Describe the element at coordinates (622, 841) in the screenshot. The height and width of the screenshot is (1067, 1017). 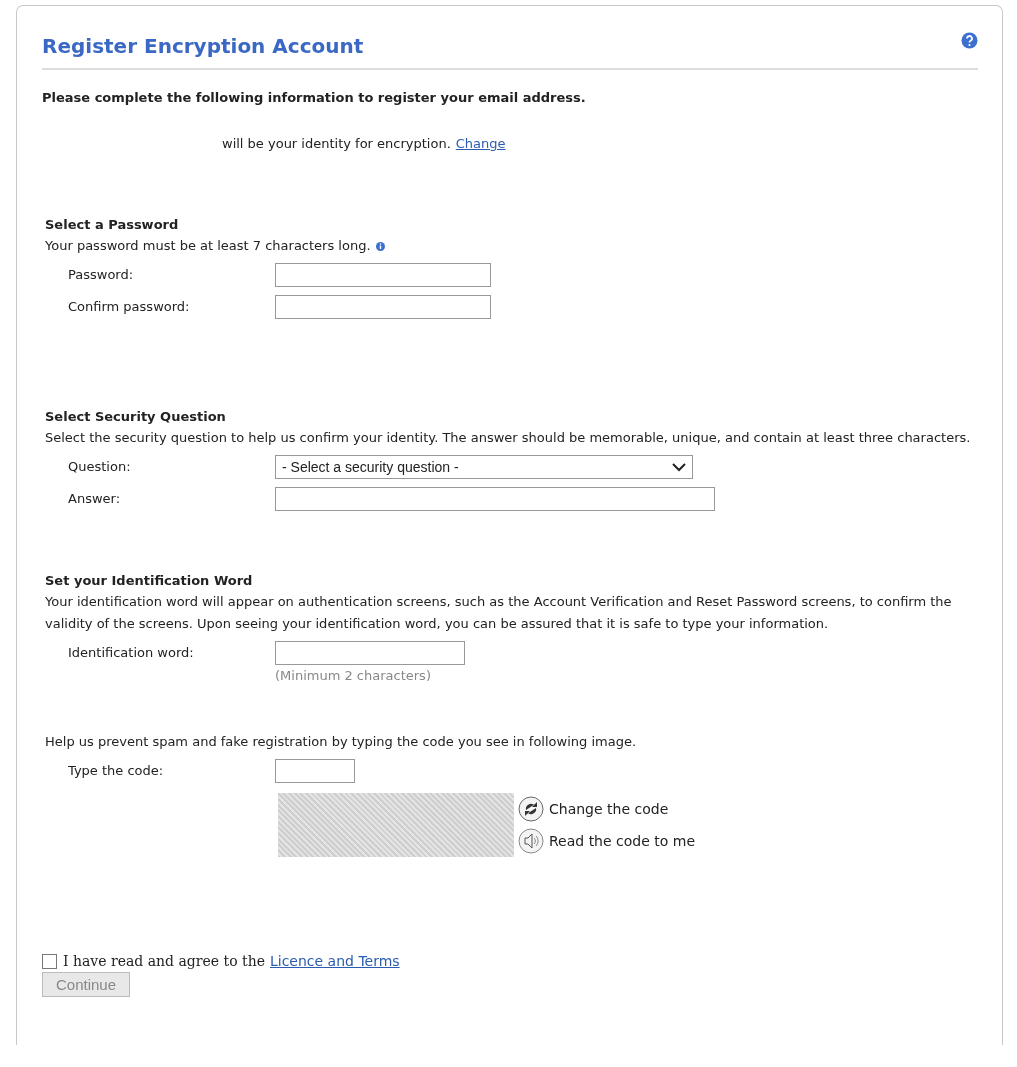
I see `captcha-action-link: Read the code to me` at that location.